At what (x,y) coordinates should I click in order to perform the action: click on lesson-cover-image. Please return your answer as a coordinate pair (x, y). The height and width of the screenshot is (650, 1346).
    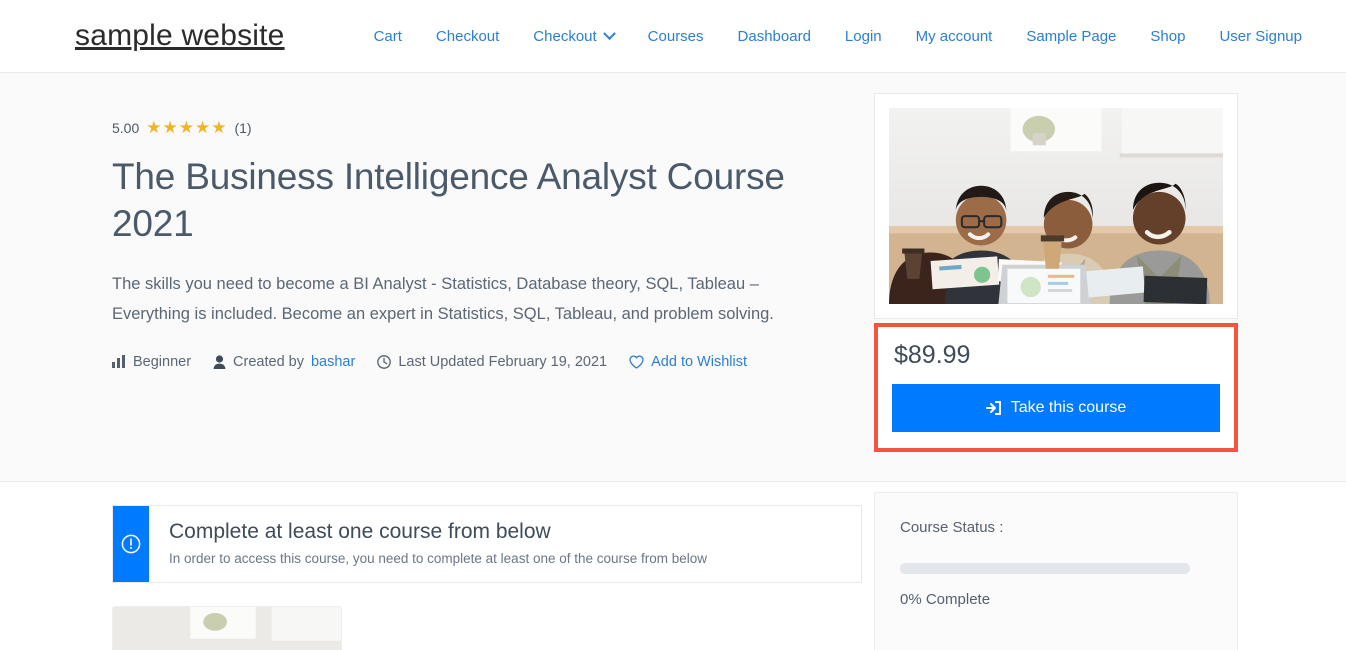
    Looking at the image, I should click on (227, 628).